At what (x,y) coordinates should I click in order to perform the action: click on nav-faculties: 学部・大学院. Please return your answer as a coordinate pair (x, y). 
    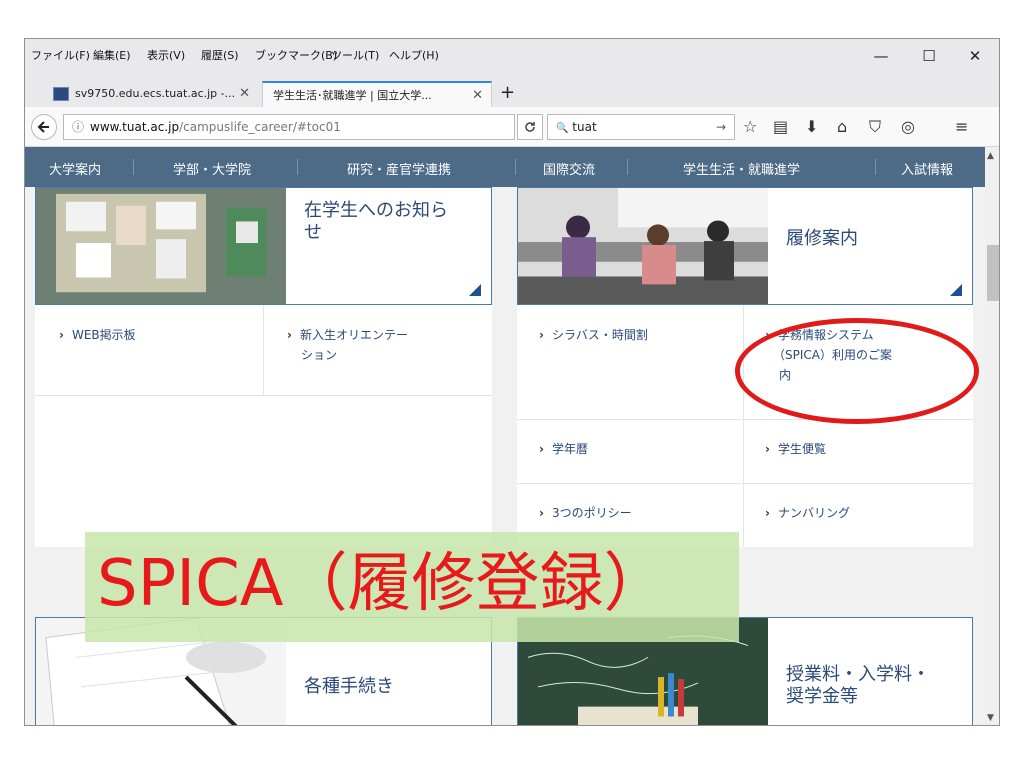
    Looking at the image, I should click on (212, 168).